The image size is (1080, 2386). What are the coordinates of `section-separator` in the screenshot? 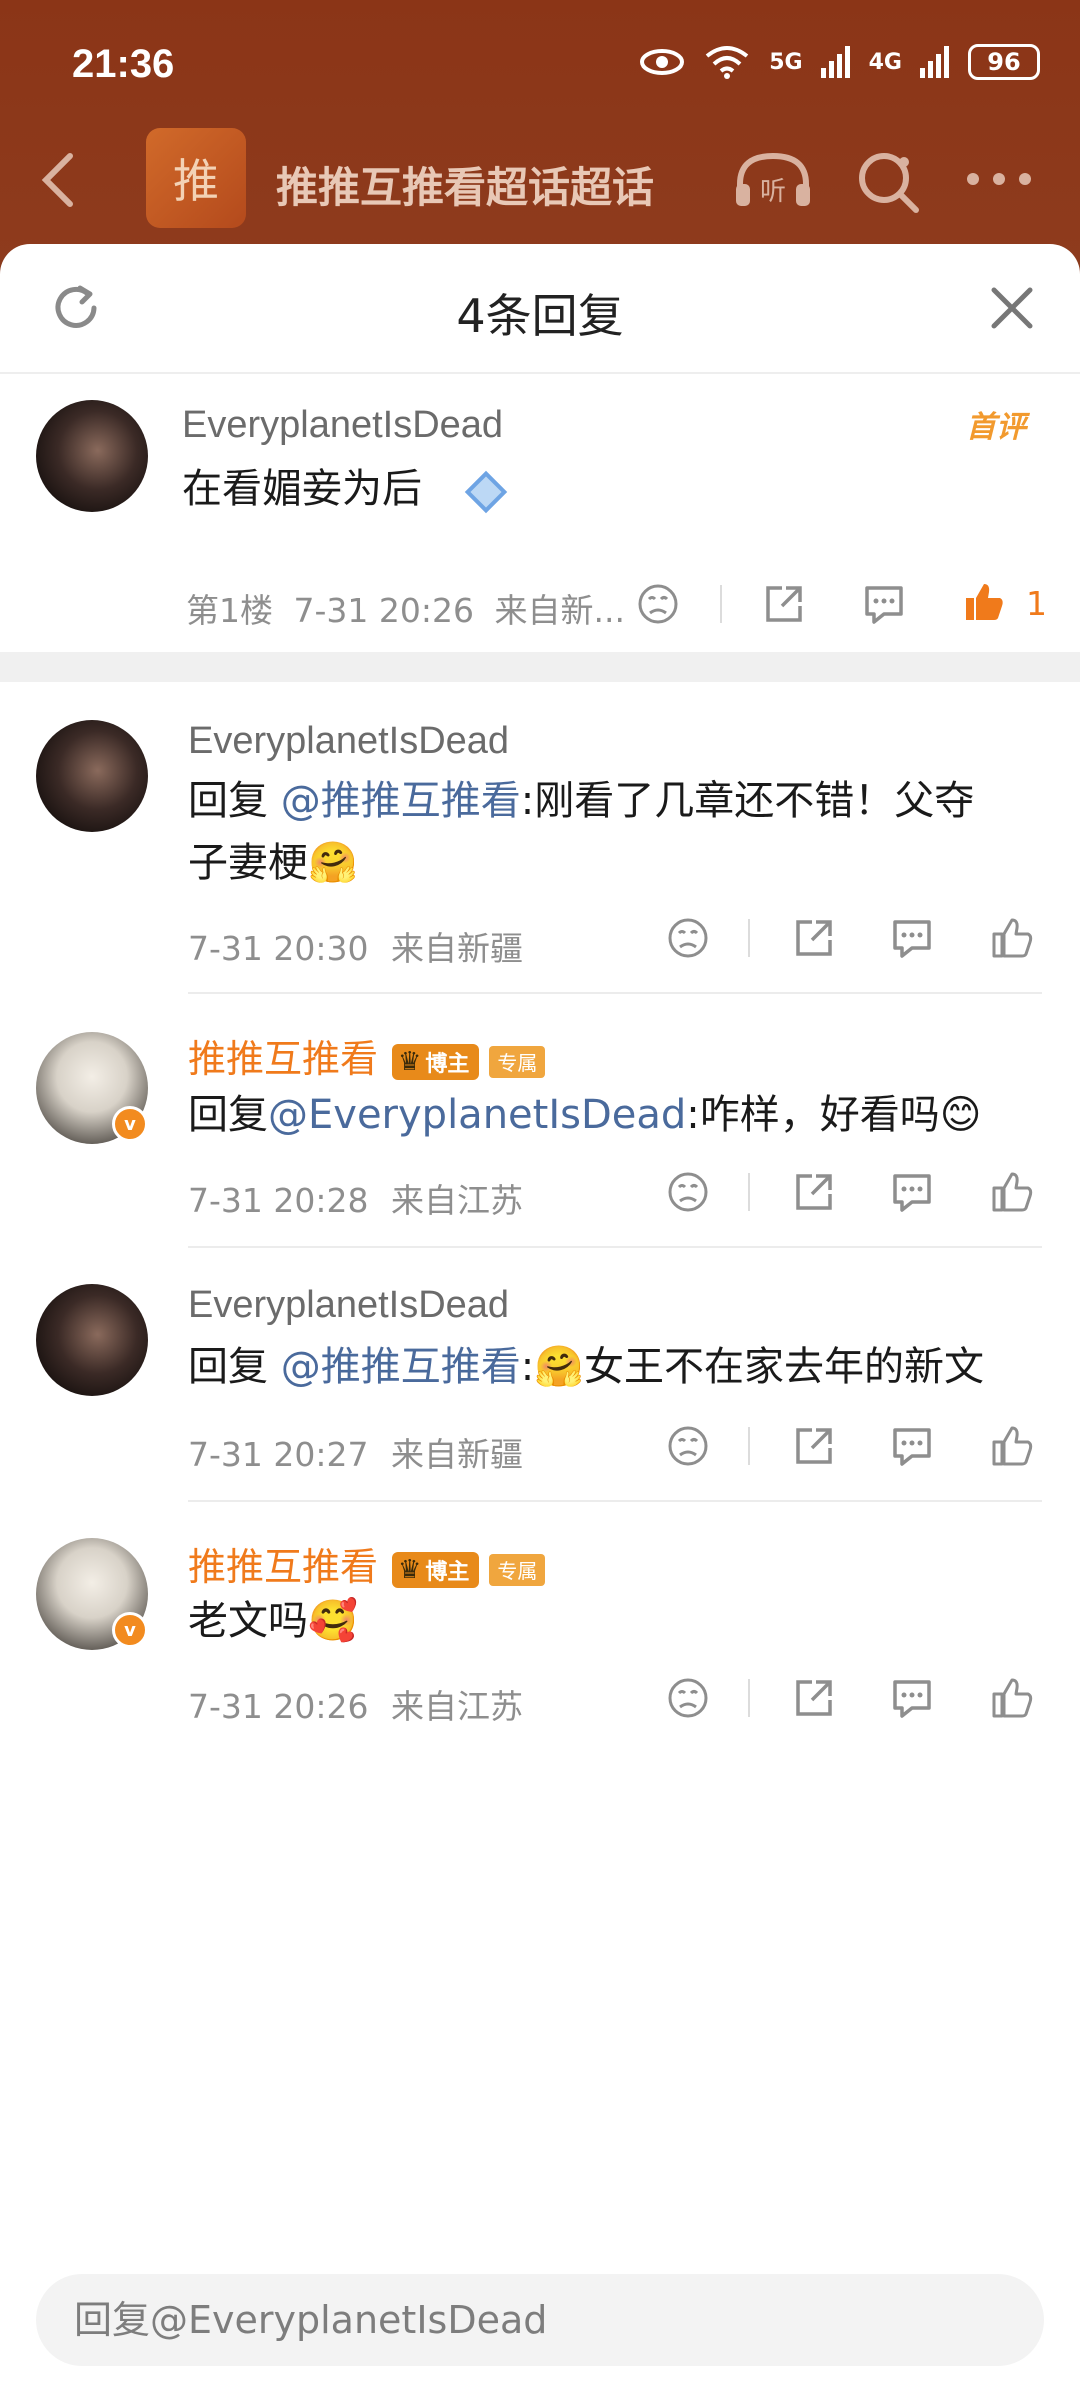 It's located at (540, 667).